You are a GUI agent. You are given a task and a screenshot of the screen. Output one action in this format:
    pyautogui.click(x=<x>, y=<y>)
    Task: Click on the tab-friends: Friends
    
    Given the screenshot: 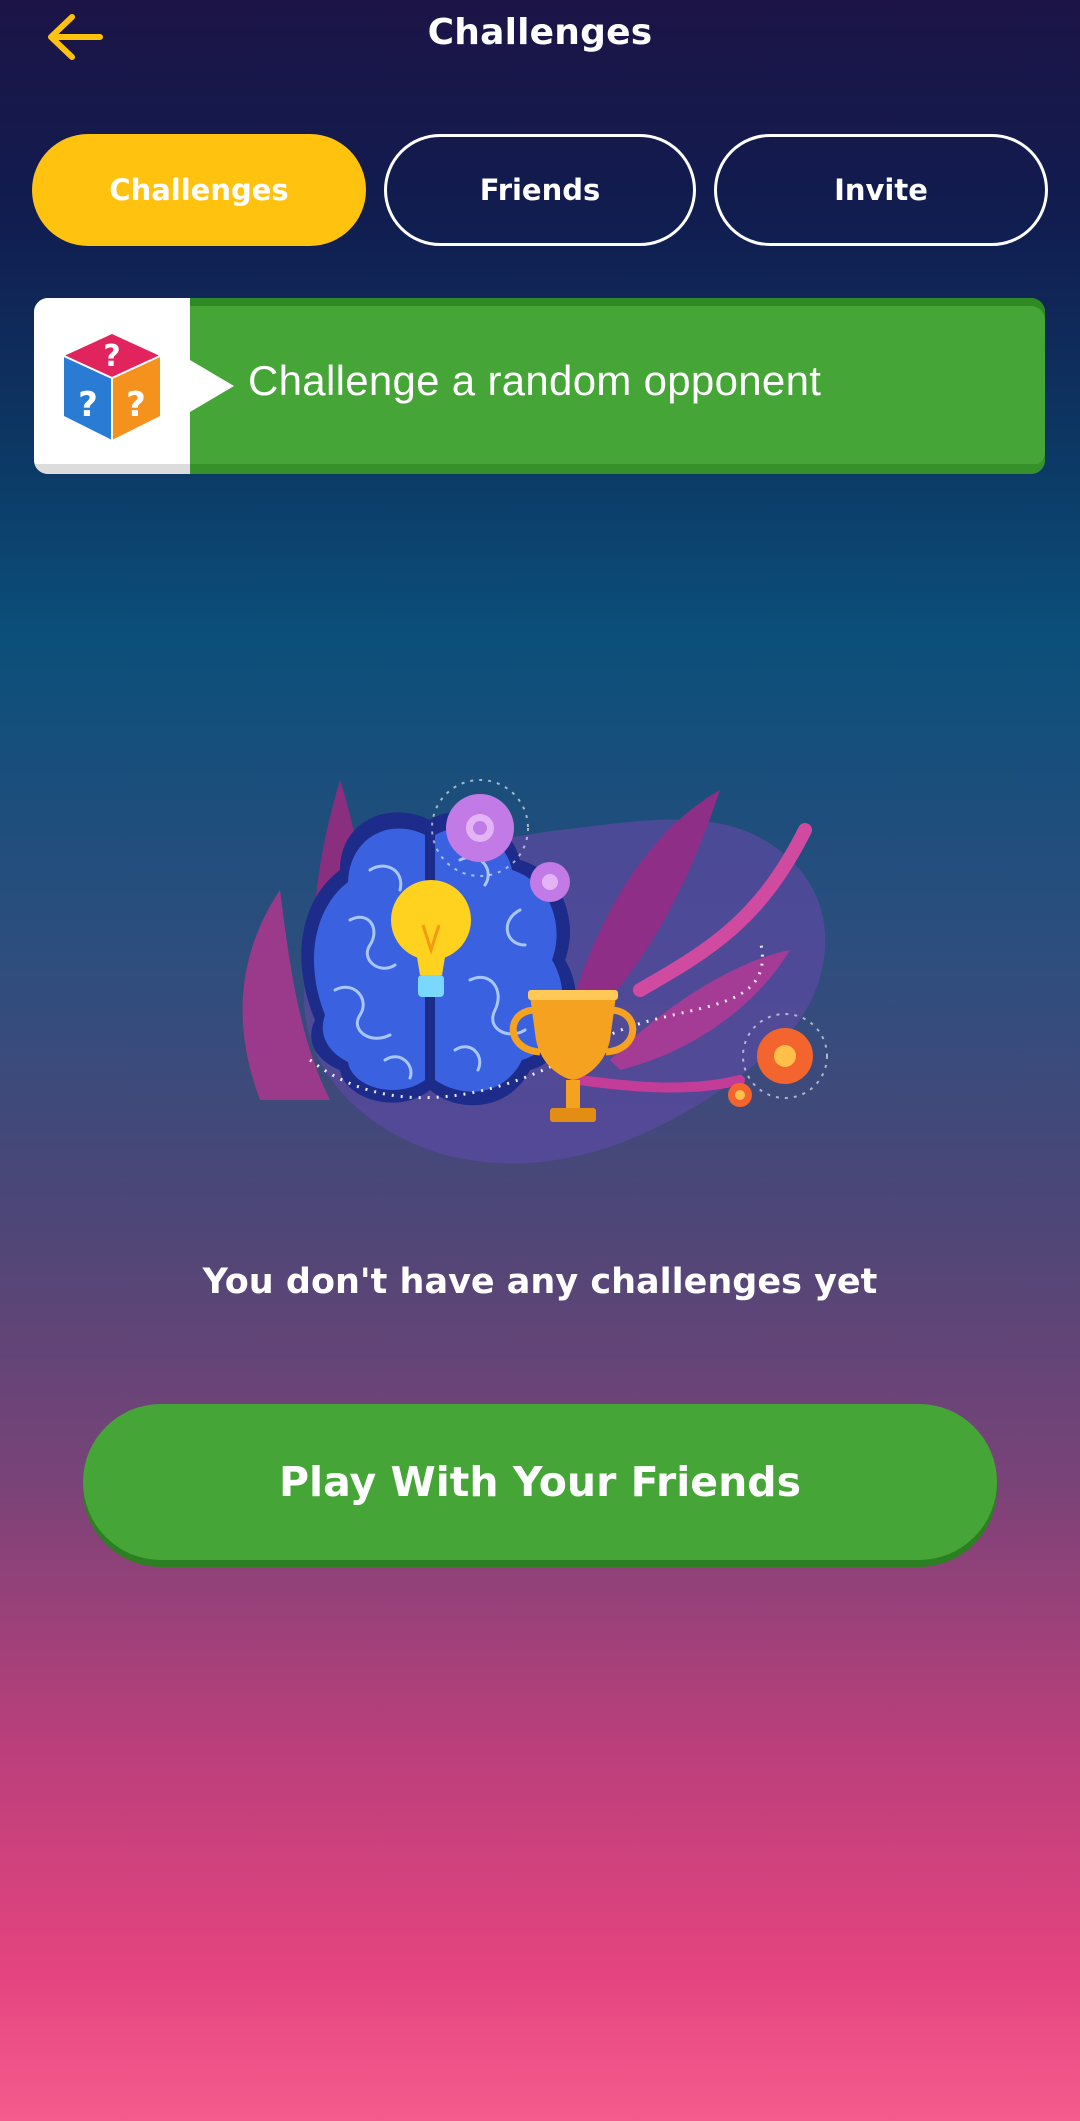 What is the action you would take?
    pyautogui.click(x=540, y=190)
    